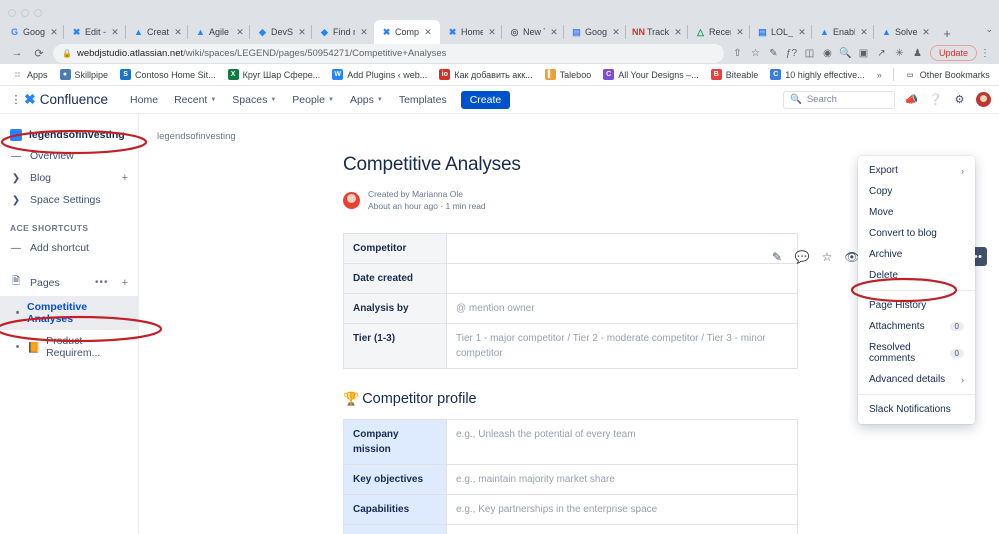 Image resolution: width=999 pixels, height=534 pixels. Describe the element at coordinates (125, 283) in the screenshot. I see `pages-add-icon: +` at that location.